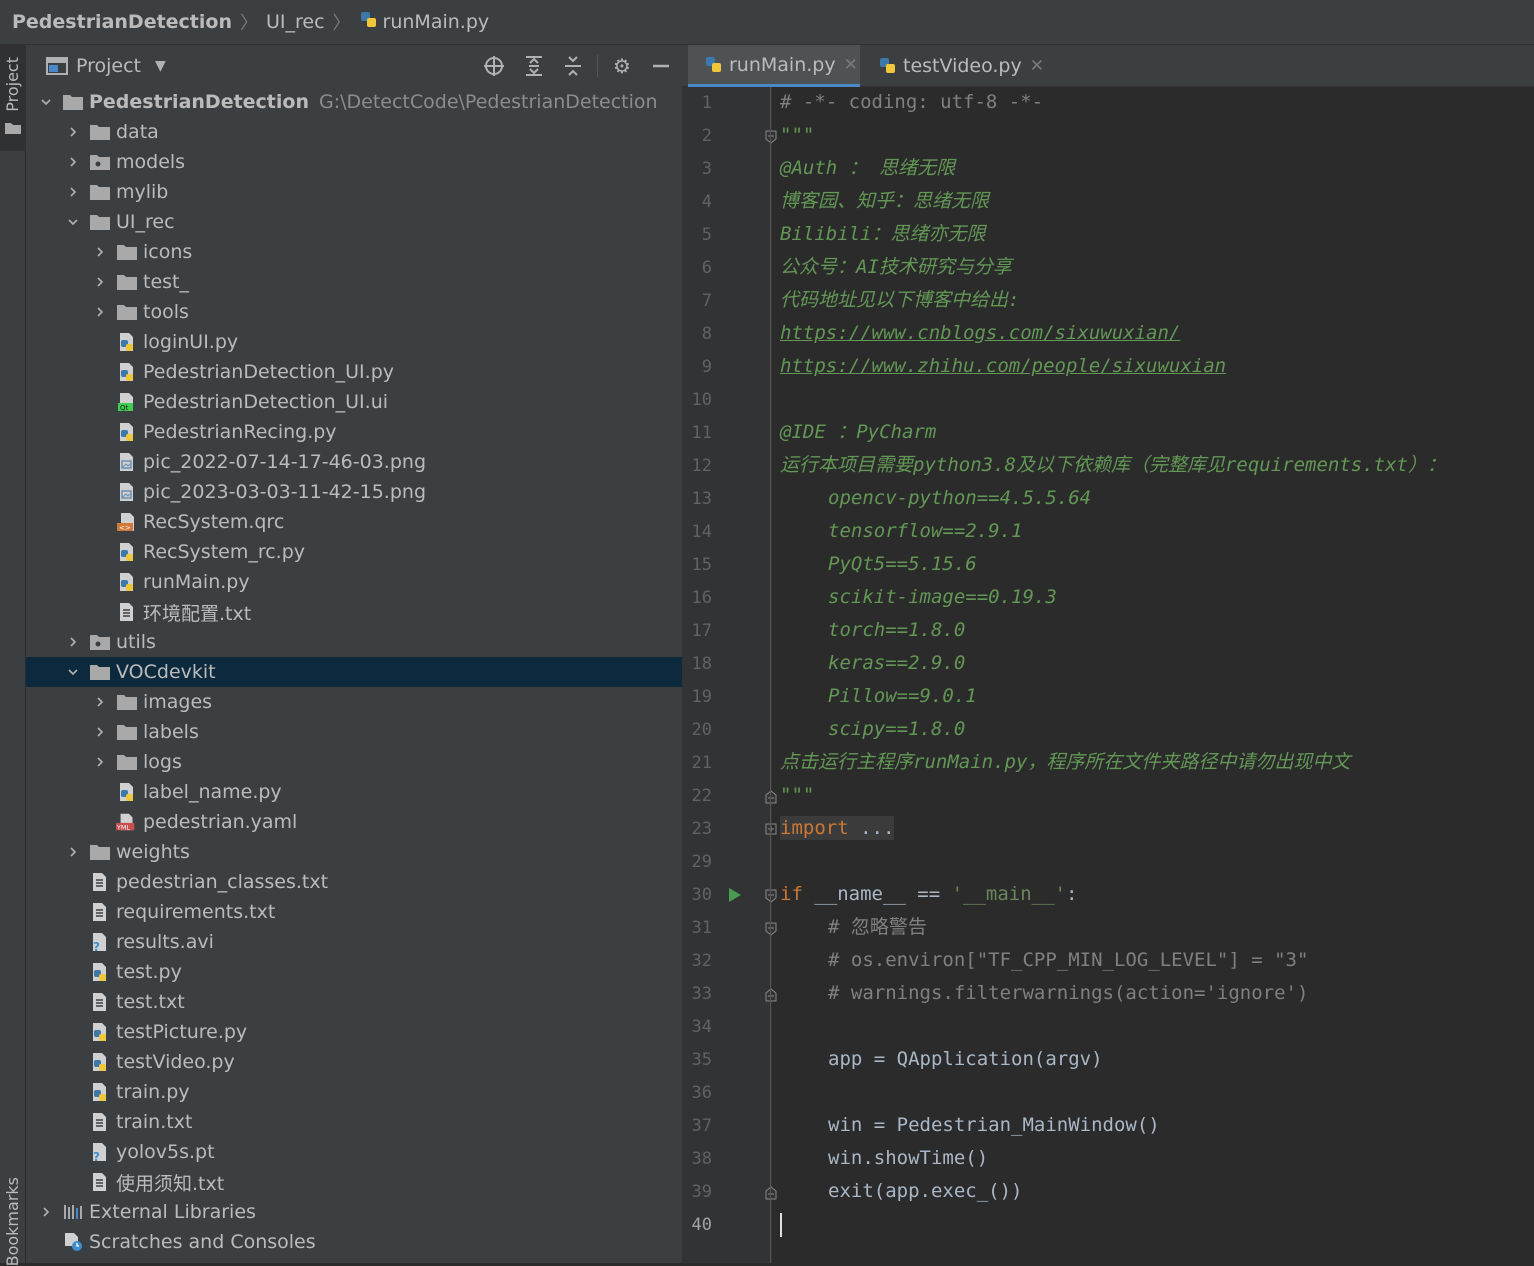  I want to click on line-number: 15, so click(701, 565).